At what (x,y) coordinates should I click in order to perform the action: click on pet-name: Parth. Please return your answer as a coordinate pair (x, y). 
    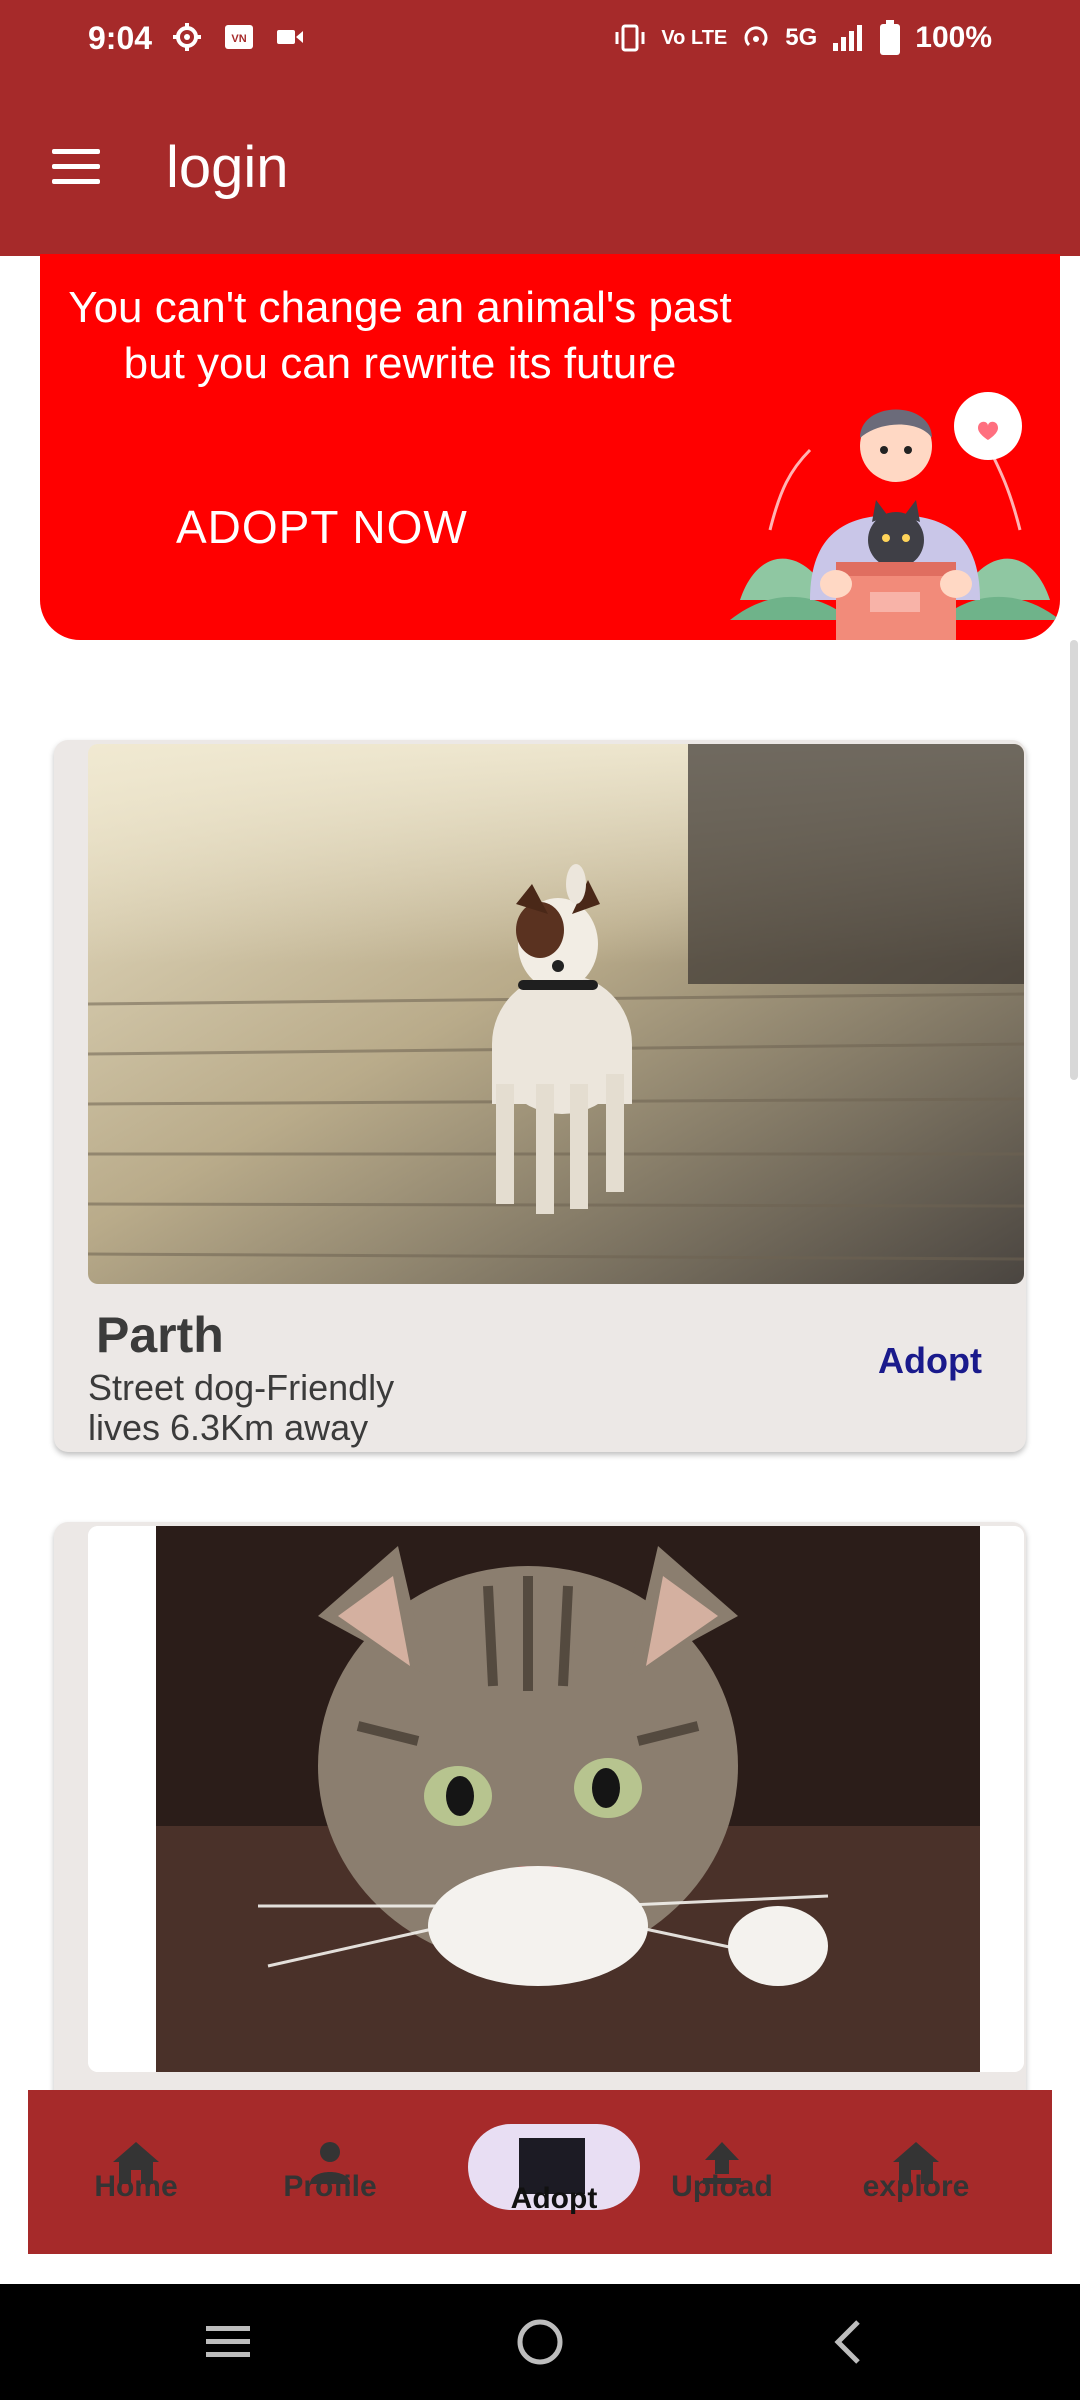
    Looking at the image, I should click on (160, 1335).